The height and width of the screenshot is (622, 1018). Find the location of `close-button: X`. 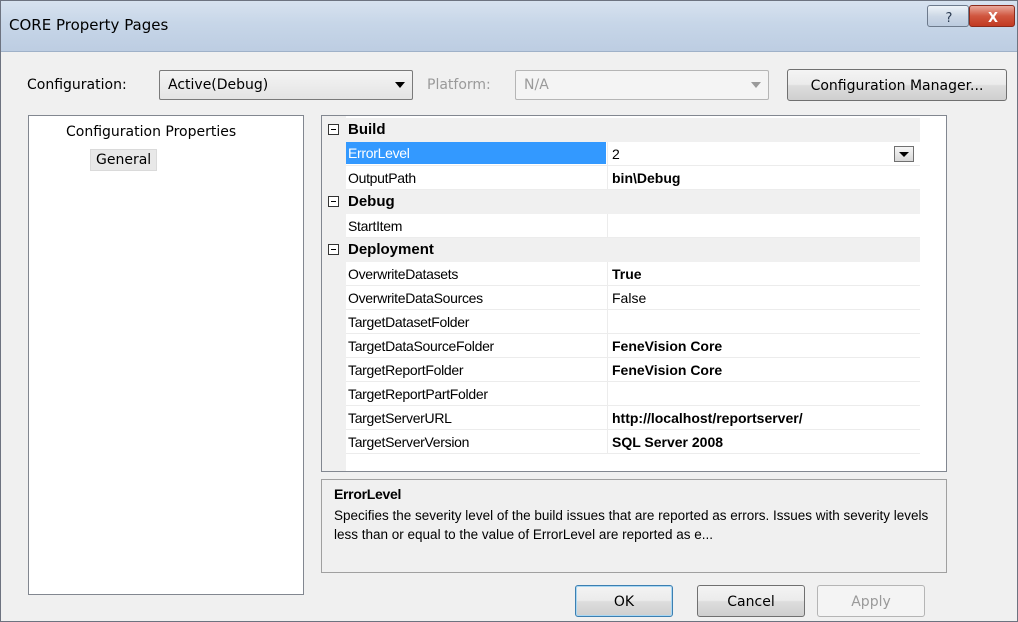

close-button: X is located at coordinates (992, 16).